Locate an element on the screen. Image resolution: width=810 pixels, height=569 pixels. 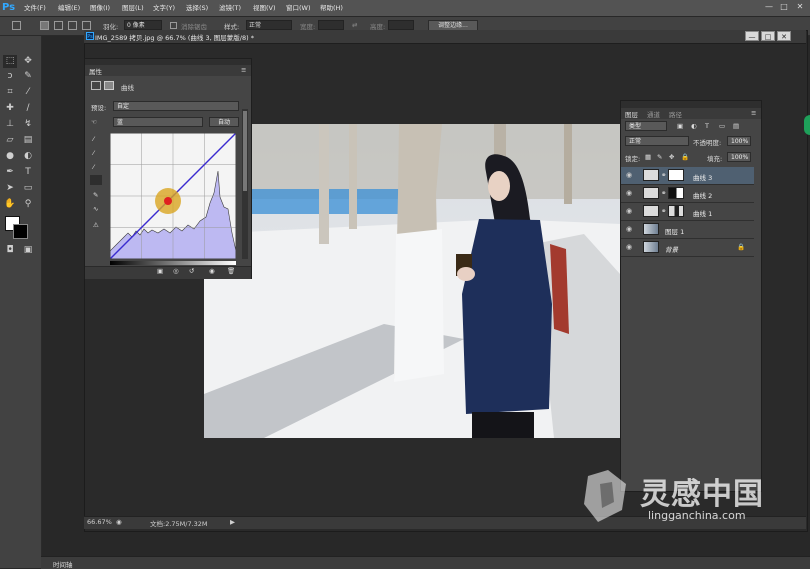
swap-icon: ⇄ is located at coordinates (354, 25).